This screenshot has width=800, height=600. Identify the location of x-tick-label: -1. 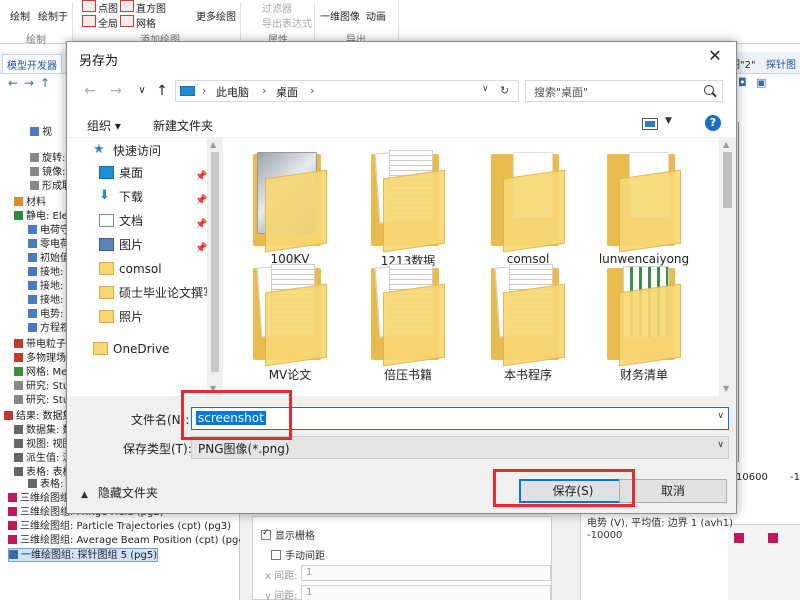
(795, 477).